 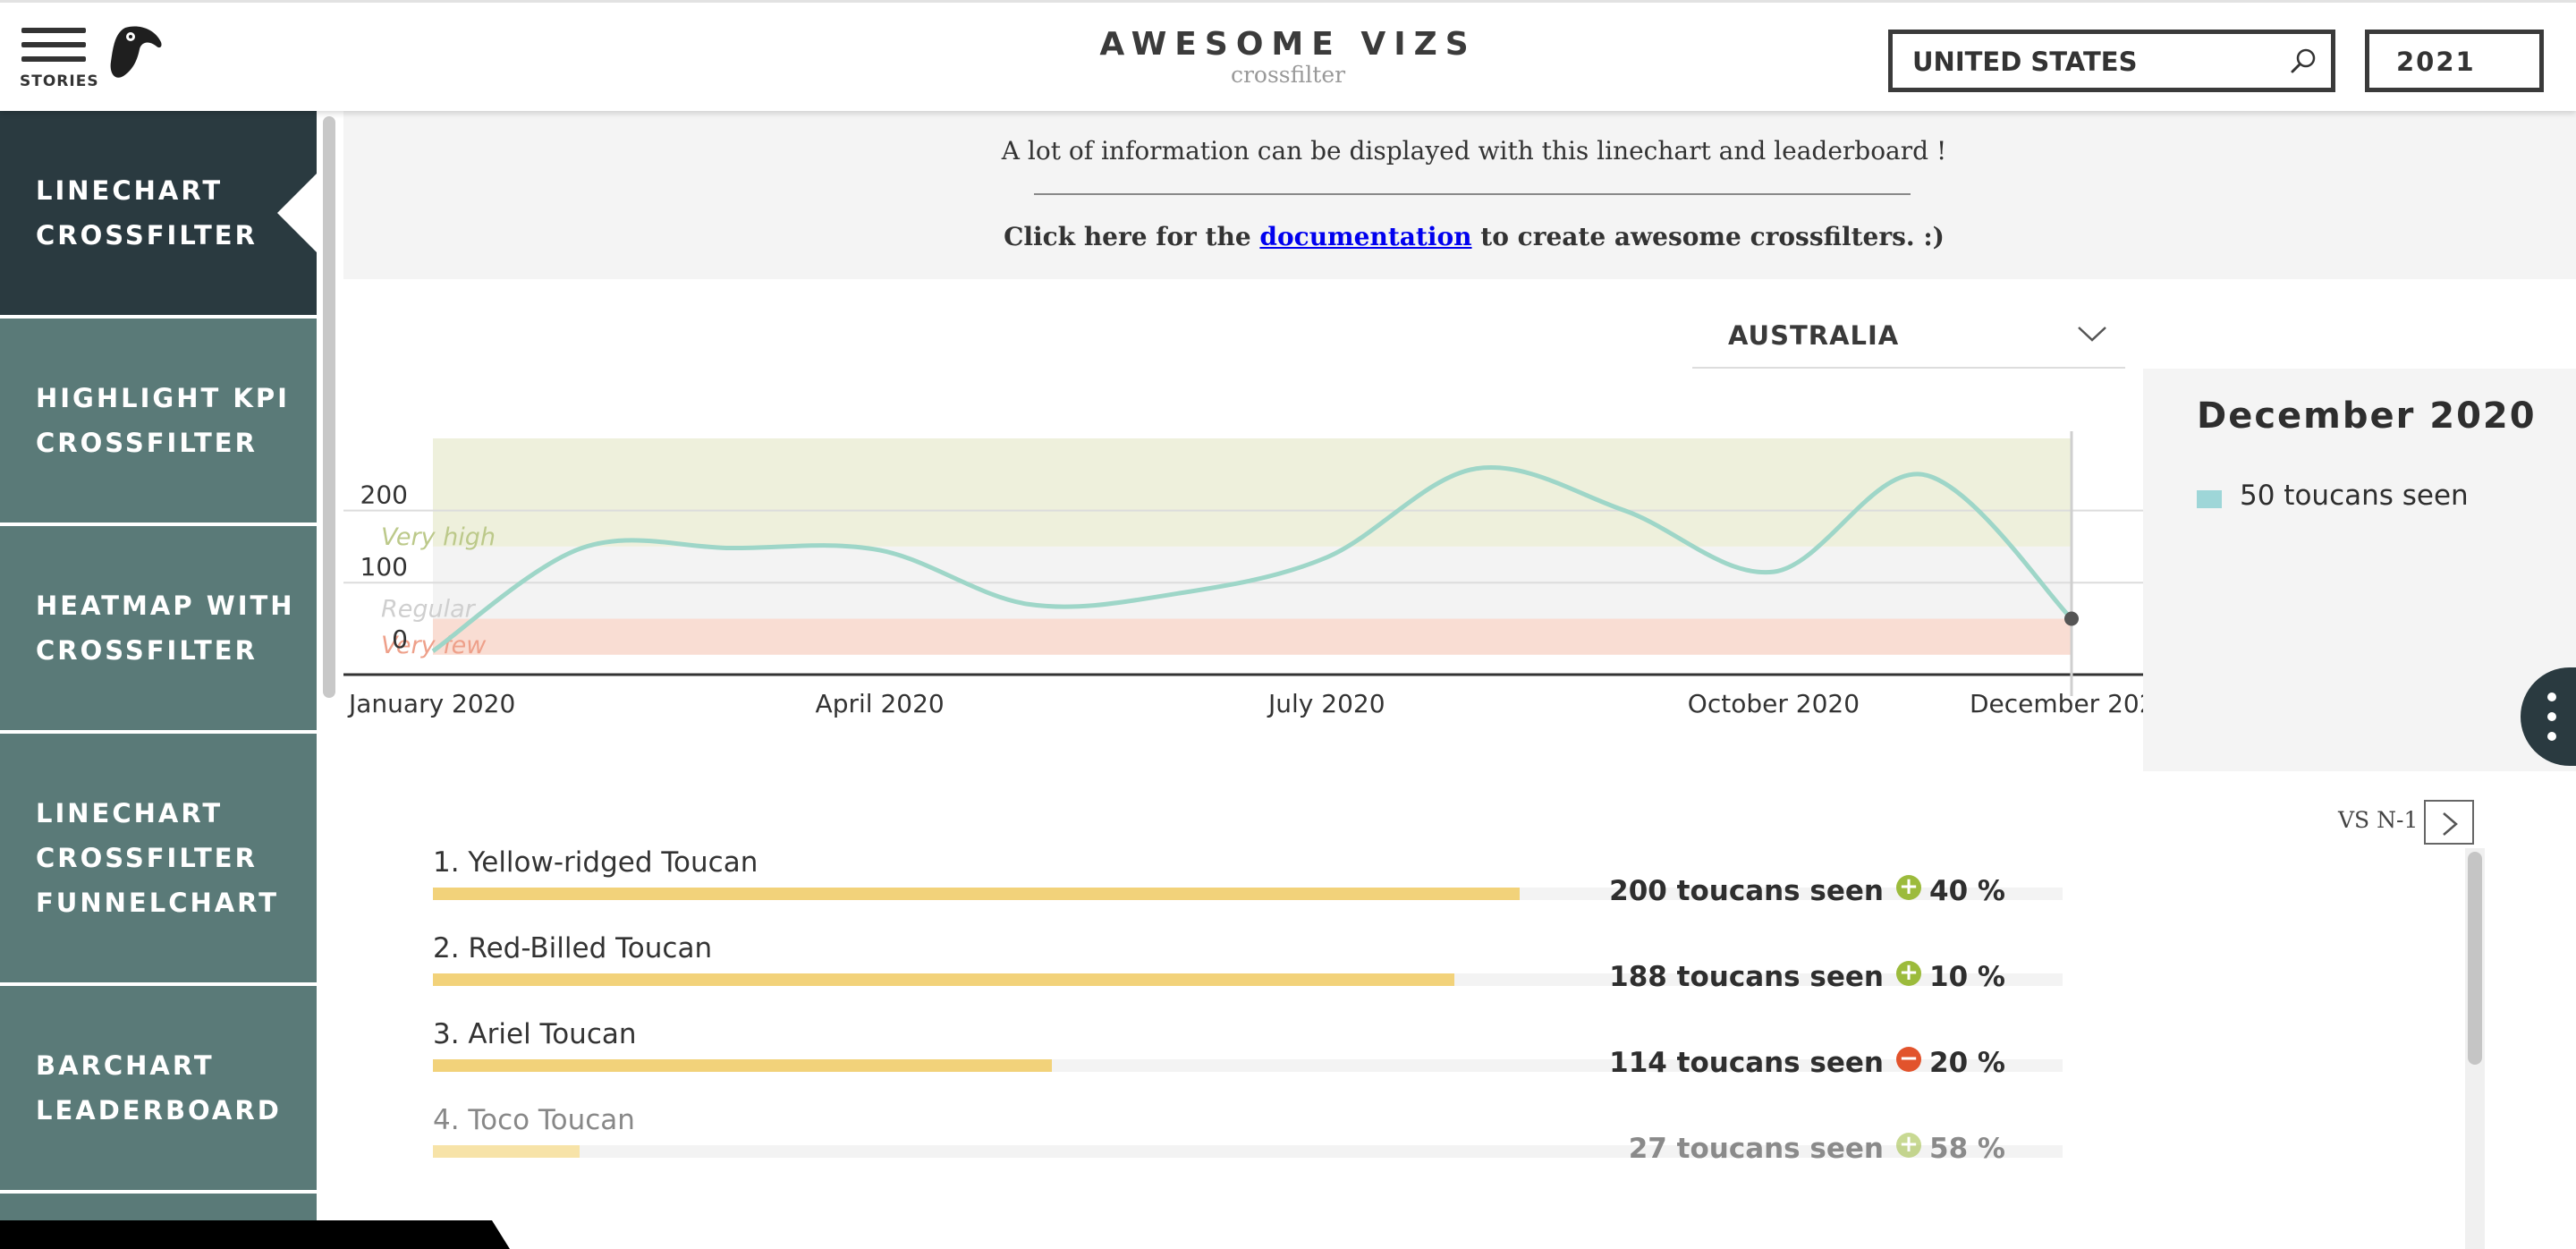 I want to click on x-tick-label: October 2020, so click(x=1774, y=703).